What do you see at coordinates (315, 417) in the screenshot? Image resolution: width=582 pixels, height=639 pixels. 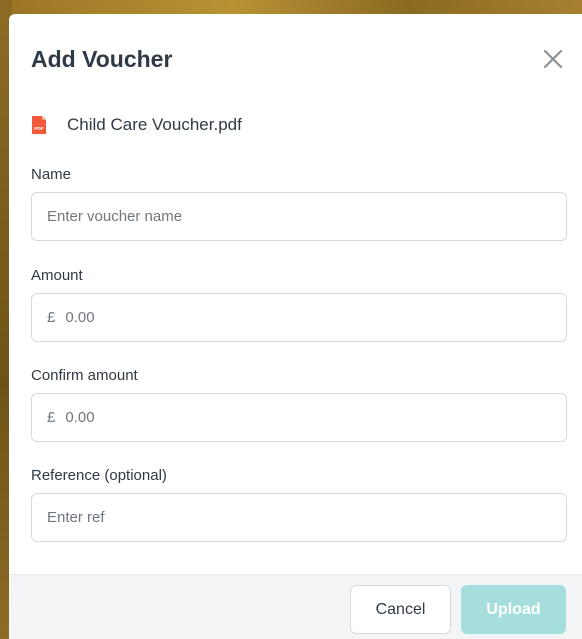 I see `confirm-amount-input` at bounding box center [315, 417].